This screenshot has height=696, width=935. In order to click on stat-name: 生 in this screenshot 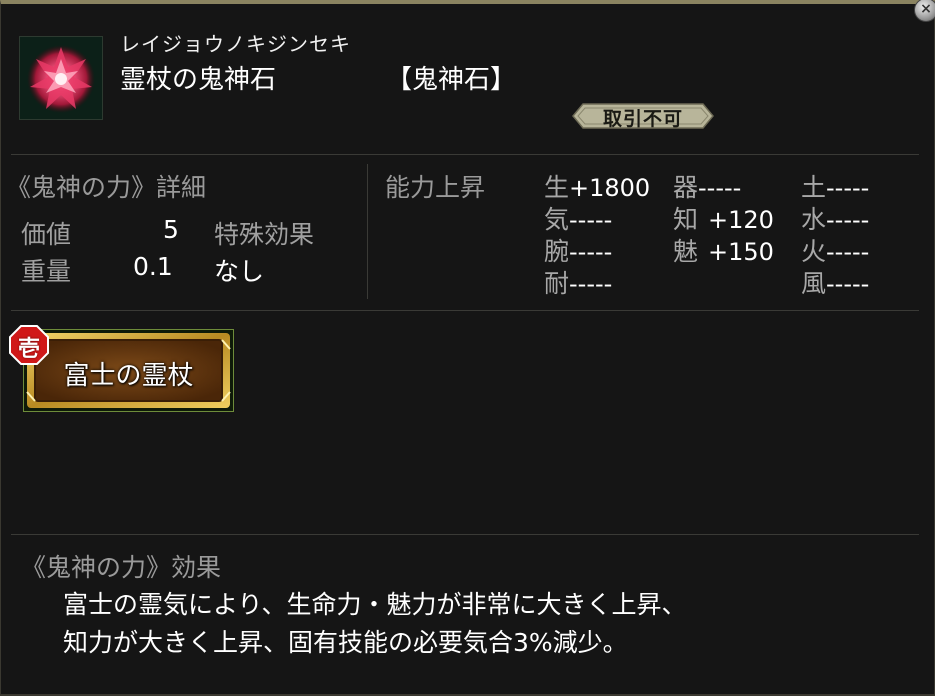, I will do `click(557, 187)`.